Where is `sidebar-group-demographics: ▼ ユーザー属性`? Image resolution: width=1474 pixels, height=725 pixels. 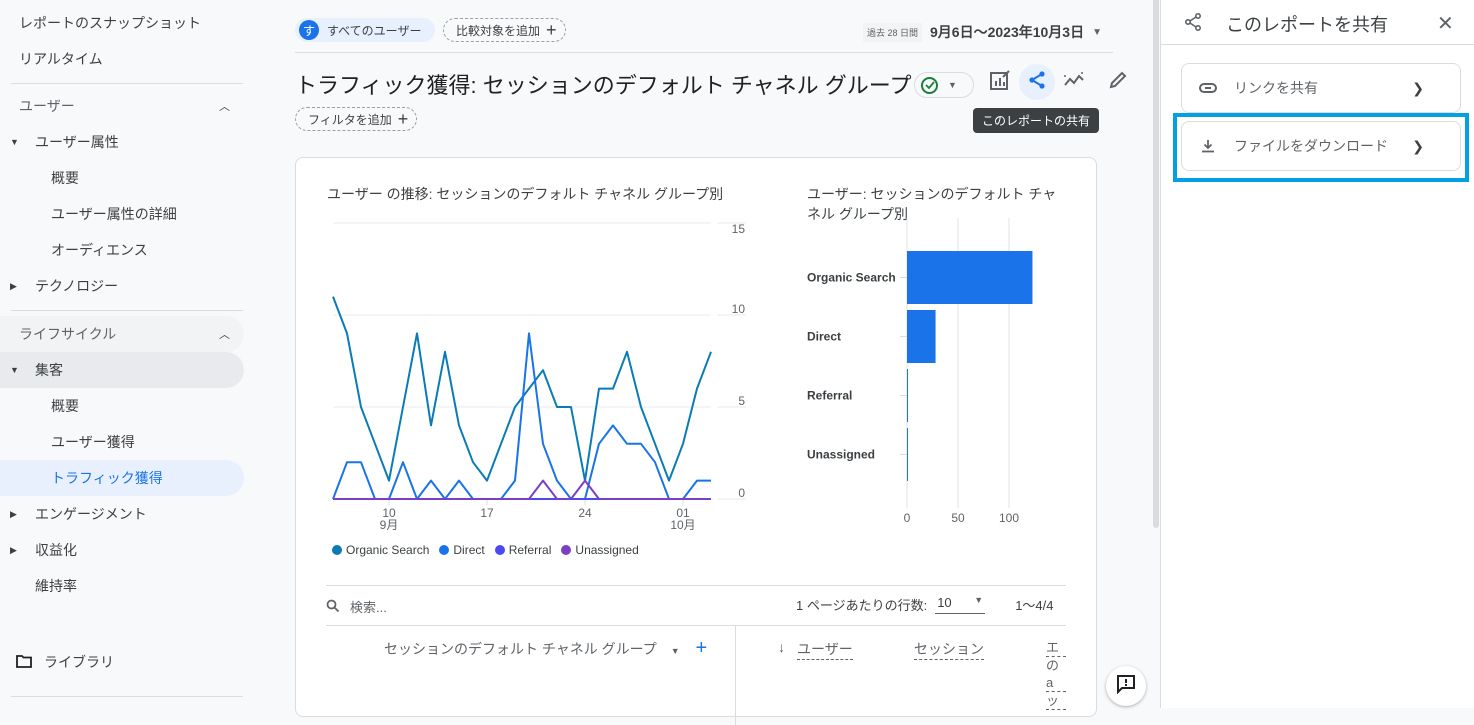 sidebar-group-demographics: ▼ ユーザー属性 is located at coordinates (59, 142).